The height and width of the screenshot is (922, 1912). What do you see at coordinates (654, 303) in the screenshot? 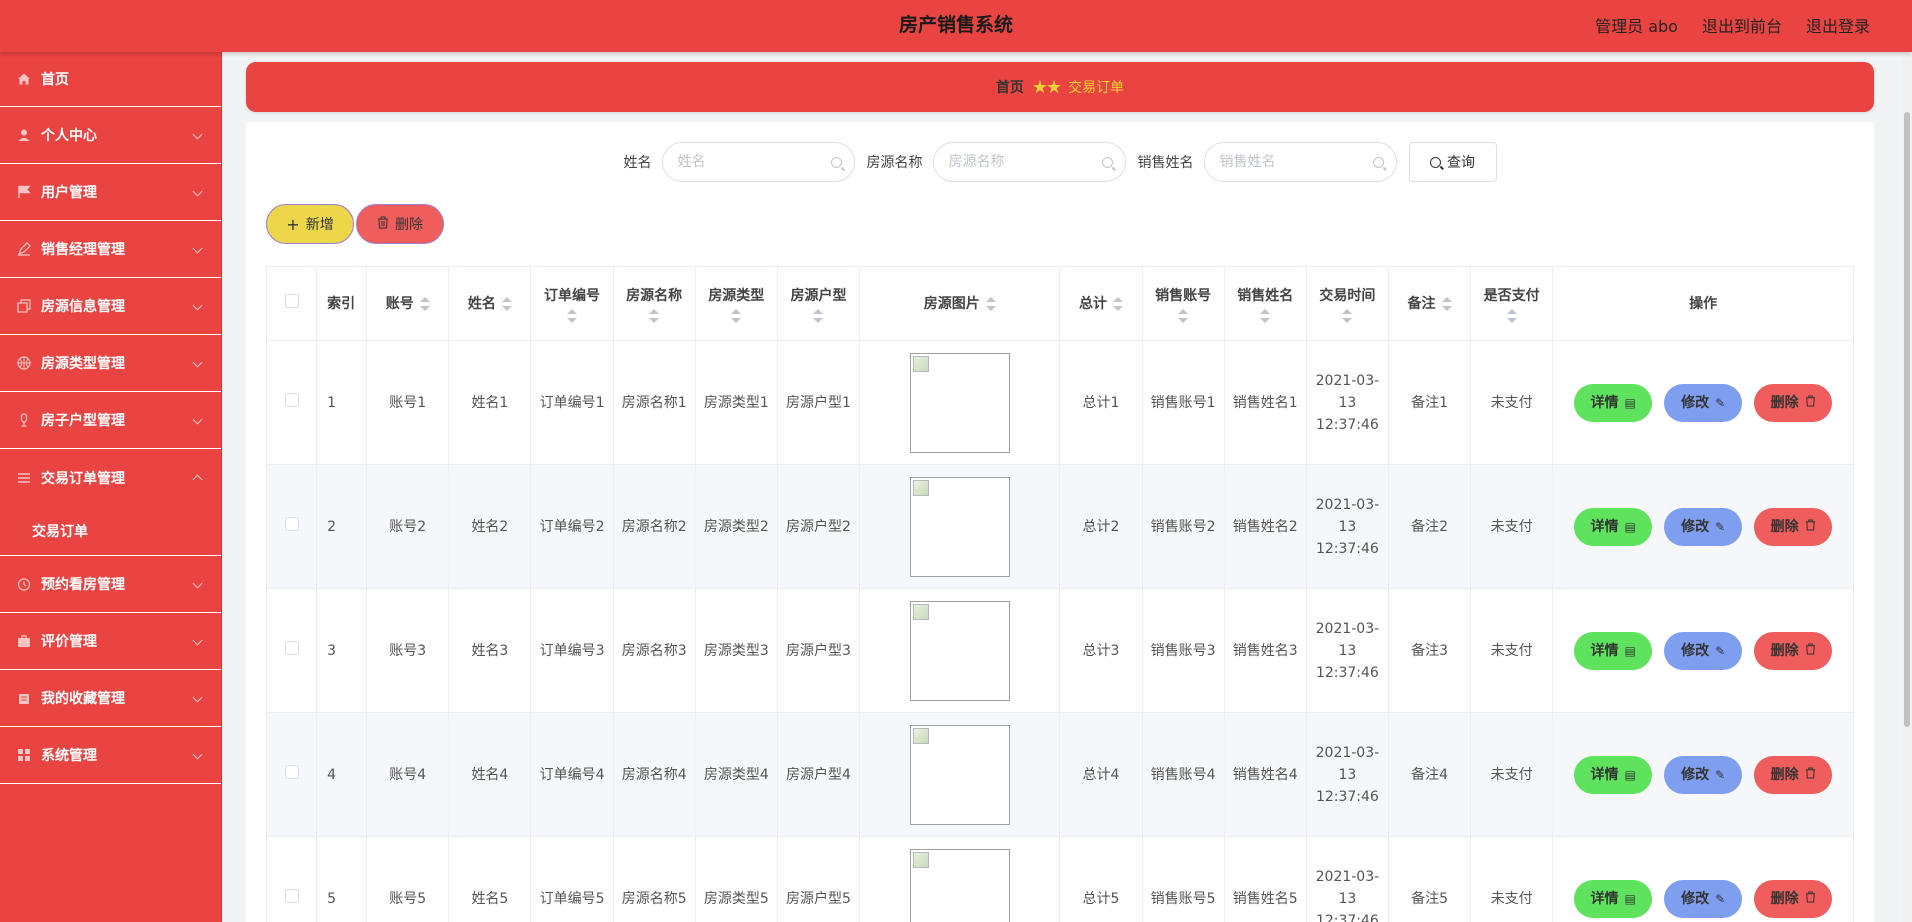
I see `header-house-name: 房源名称` at bounding box center [654, 303].